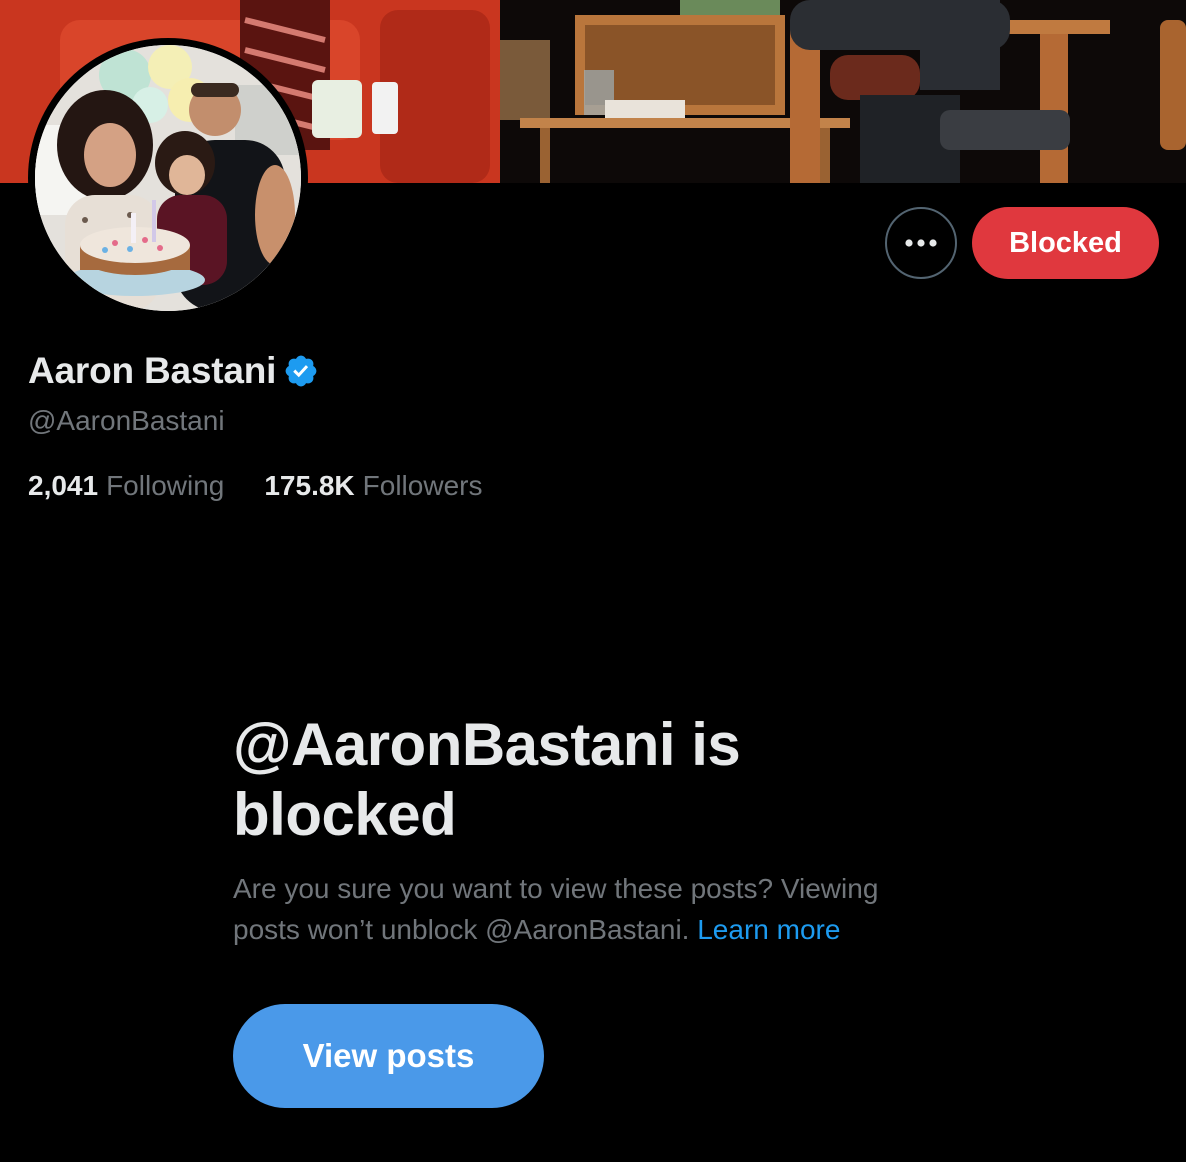  Describe the element at coordinates (388, 1056) in the screenshot. I see `view-posts-button: View posts` at that location.